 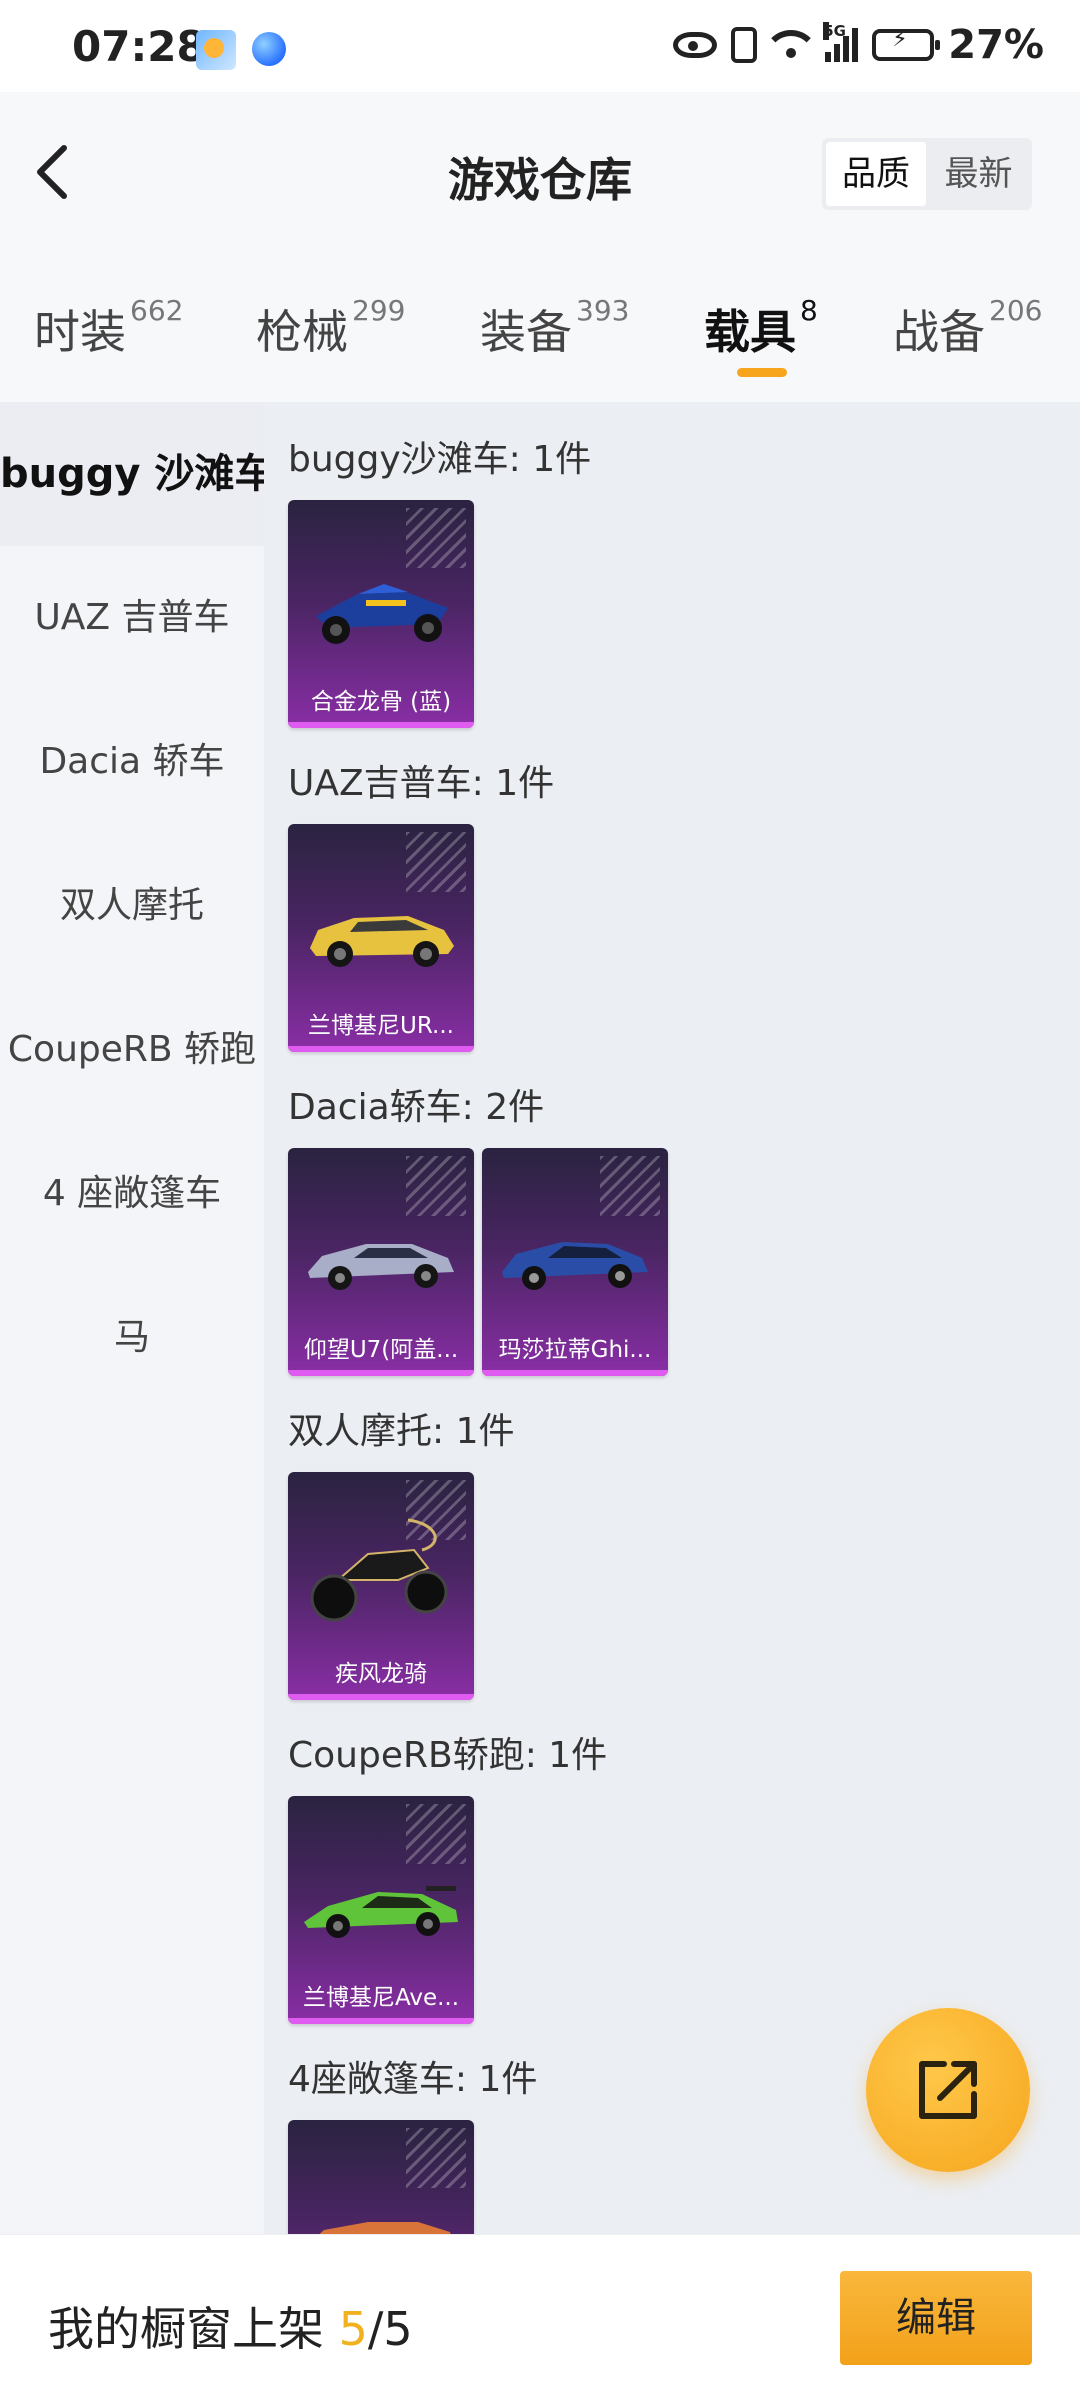 I want to click on sidebar-item-buggy: buggy 沙滩车, so click(x=137, y=474).